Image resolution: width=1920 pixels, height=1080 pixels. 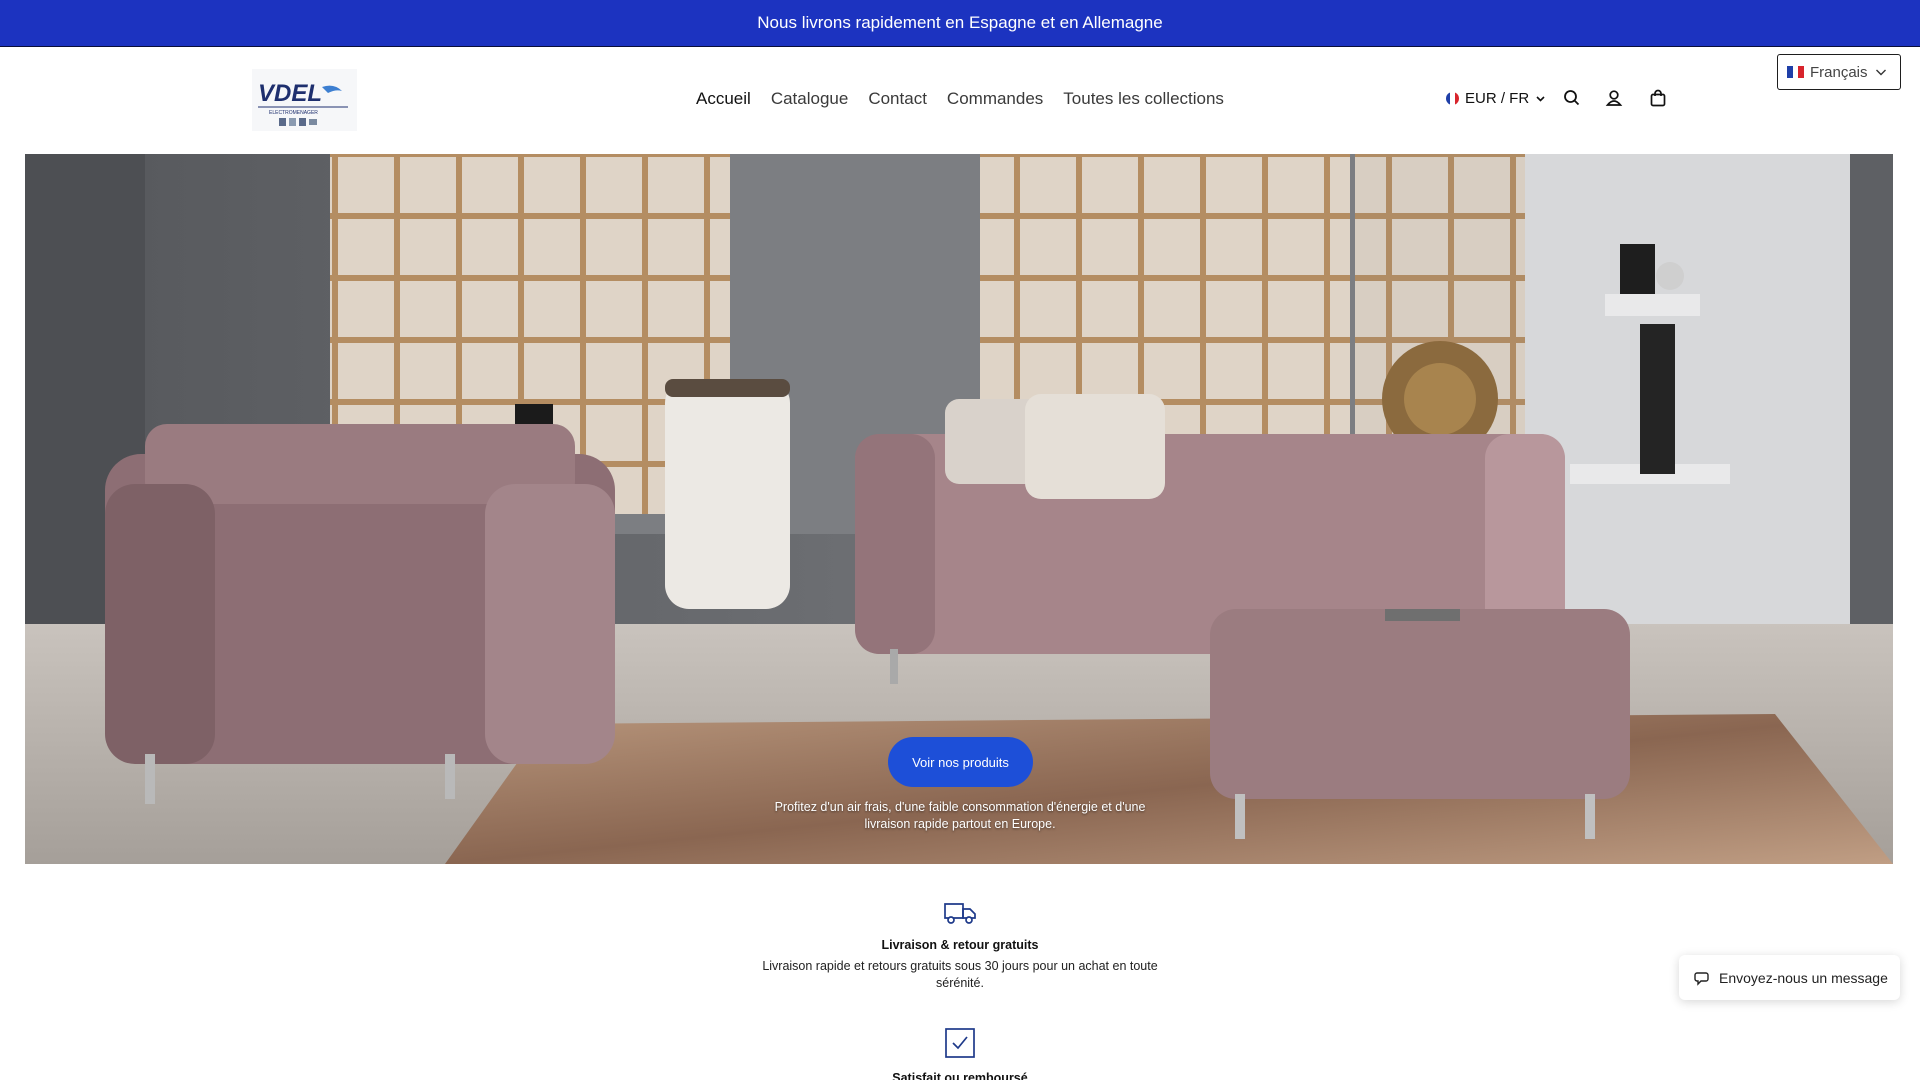 I want to click on svg-text: ELECTROMENAGER, so click(x=293, y=113).